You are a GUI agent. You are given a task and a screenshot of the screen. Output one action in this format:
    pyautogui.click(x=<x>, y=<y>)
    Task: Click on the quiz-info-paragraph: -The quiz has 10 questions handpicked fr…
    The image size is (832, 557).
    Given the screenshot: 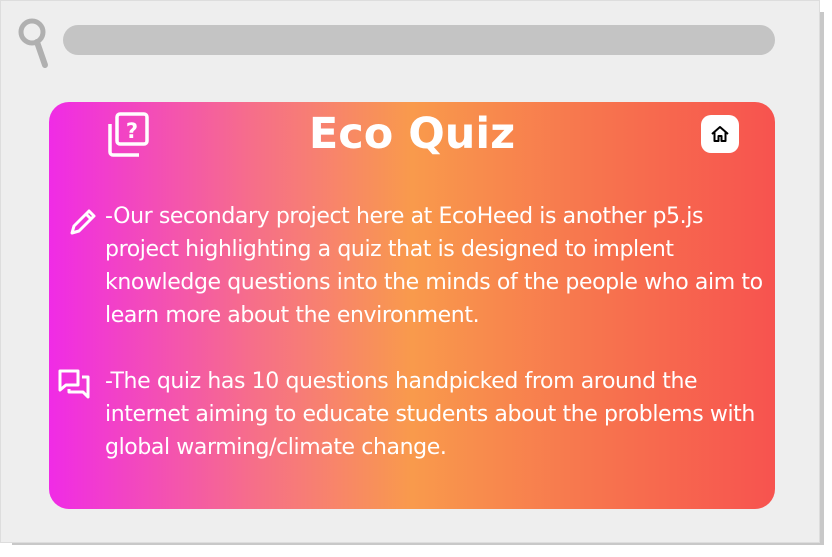 What is the action you would take?
    pyautogui.click(x=430, y=414)
    